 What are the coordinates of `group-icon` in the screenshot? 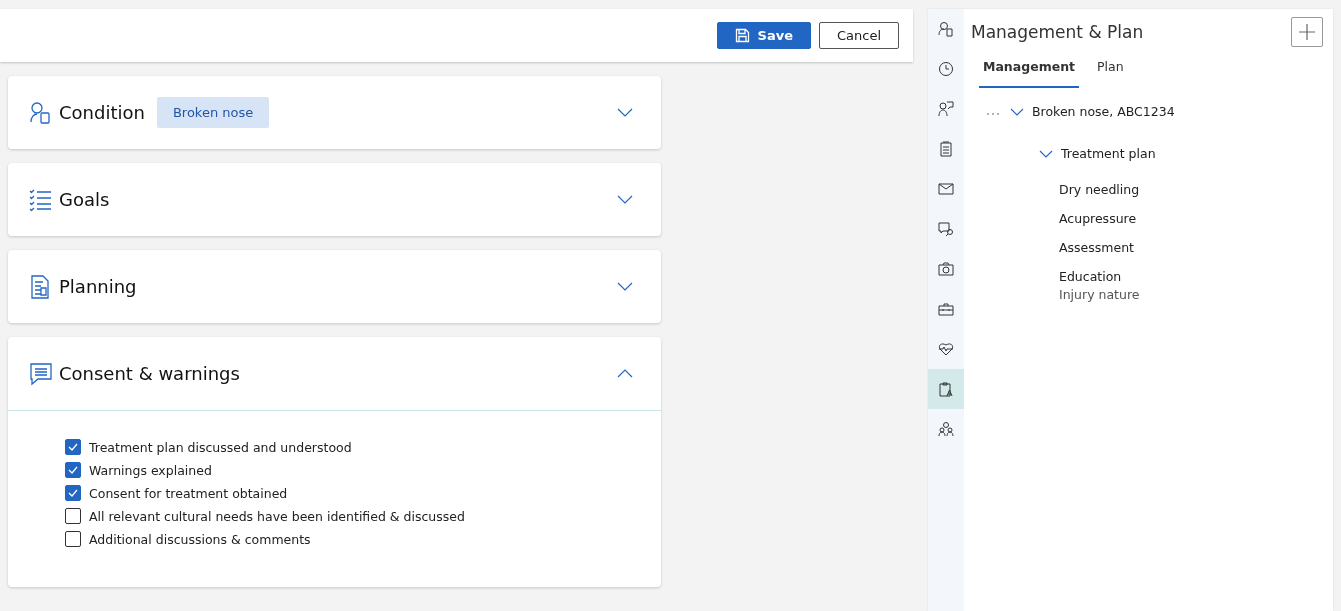 It's located at (946, 429).